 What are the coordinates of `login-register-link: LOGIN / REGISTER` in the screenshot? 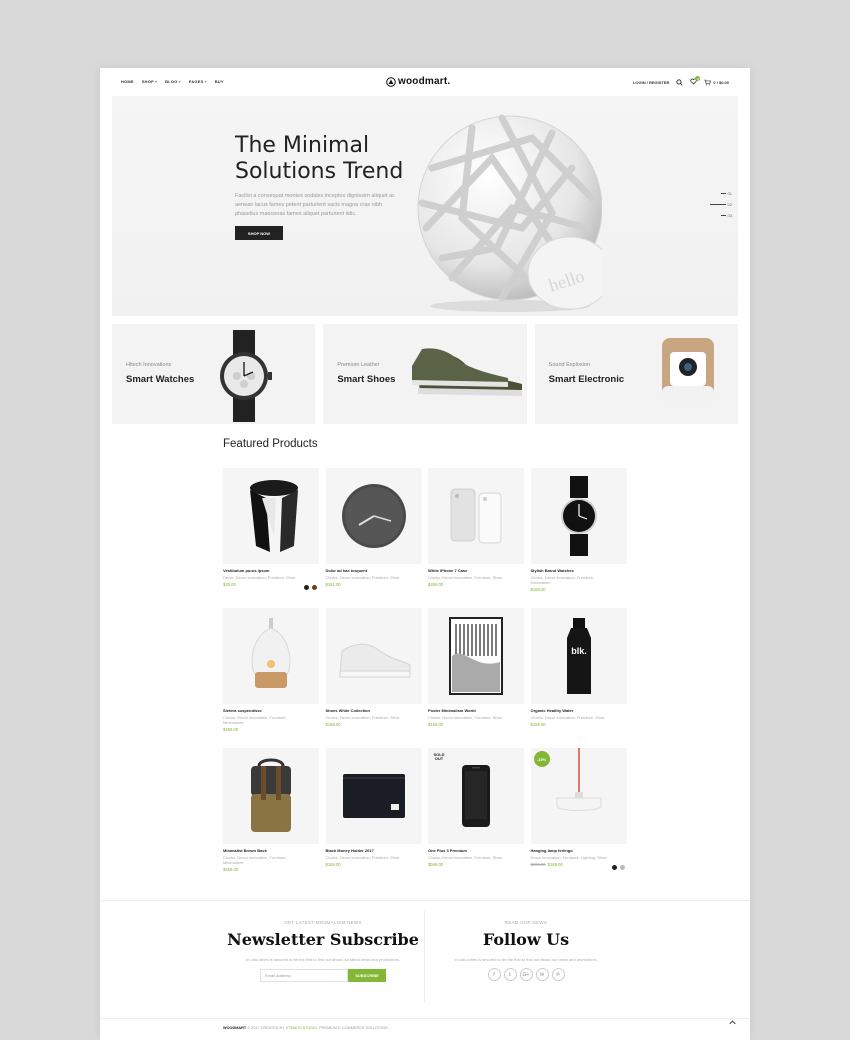 It's located at (651, 82).